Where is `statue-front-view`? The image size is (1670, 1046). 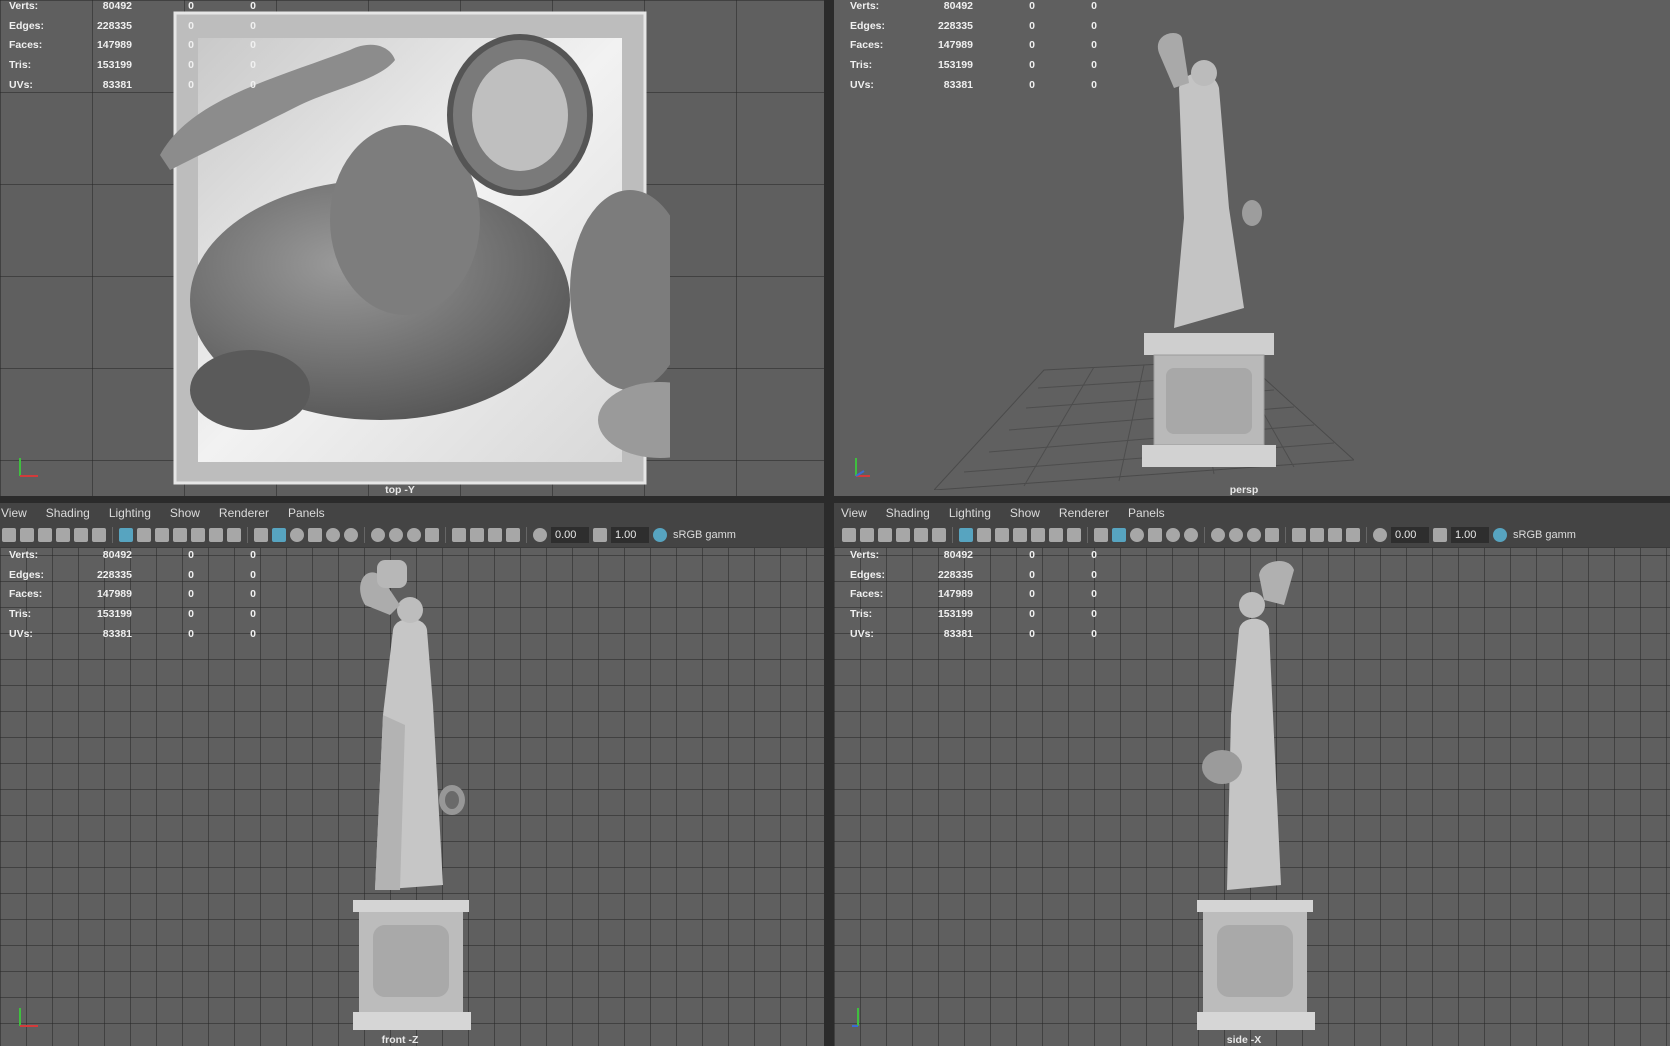 statue-front-view is located at coordinates (412, 800).